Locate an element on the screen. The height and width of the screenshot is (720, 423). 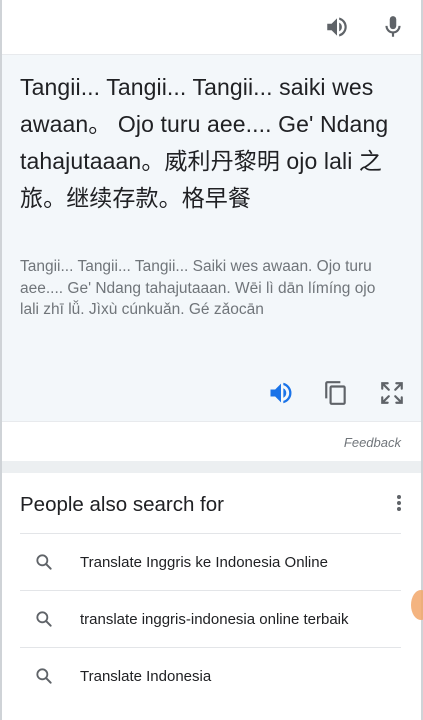
listen-translation-icon is located at coordinates (281, 393).